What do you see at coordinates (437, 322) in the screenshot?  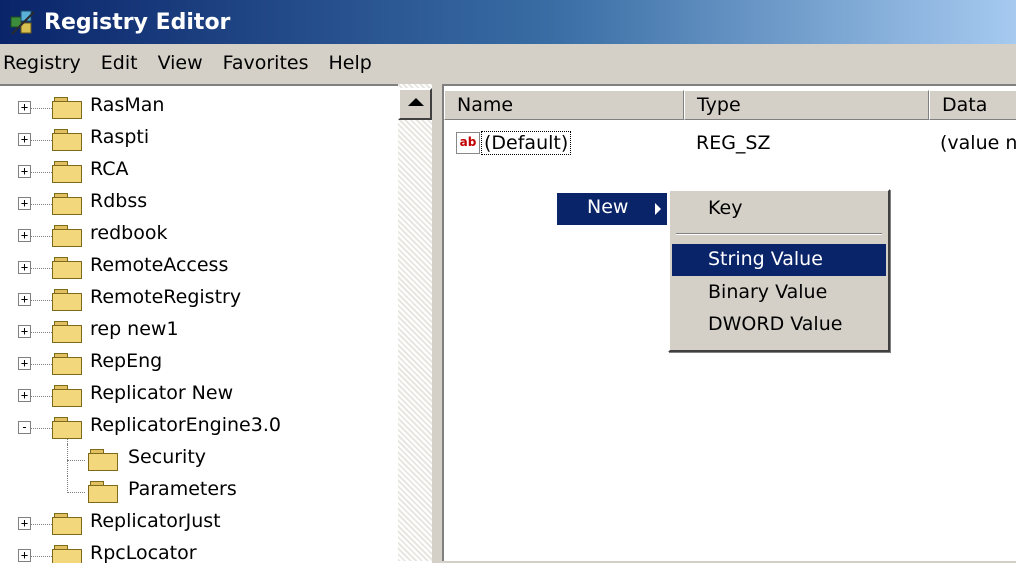 I see `pane-splitter` at bounding box center [437, 322].